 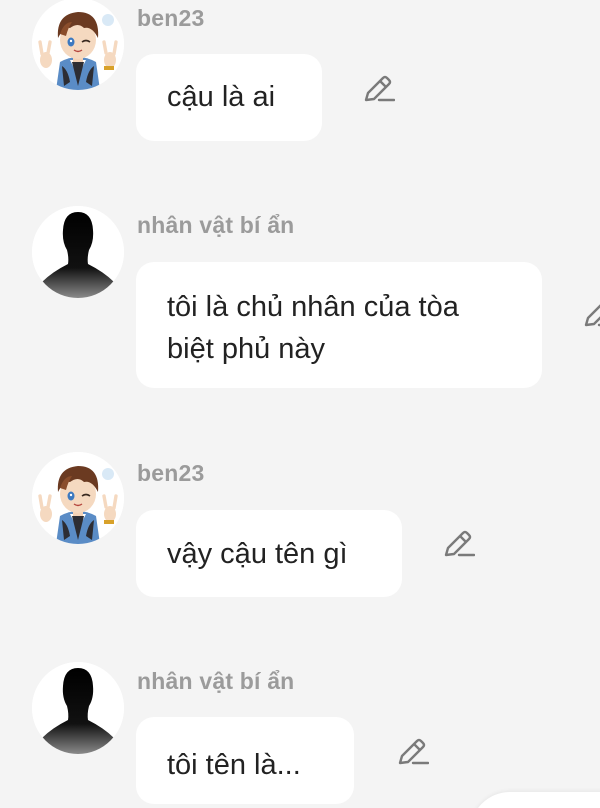 What do you see at coordinates (269, 553) in the screenshot?
I see `message-bubble: vậy cậu tên gì` at bounding box center [269, 553].